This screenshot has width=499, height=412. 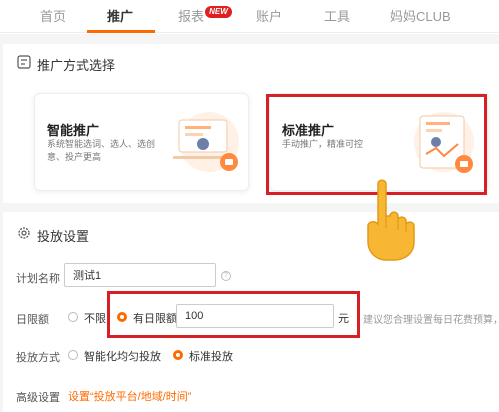 I want to click on help-icon: ?, so click(x=226, y=276).